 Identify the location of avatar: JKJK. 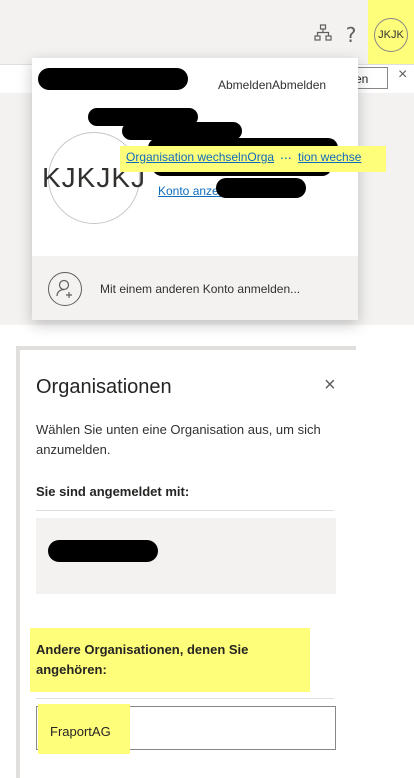
(391, 35).